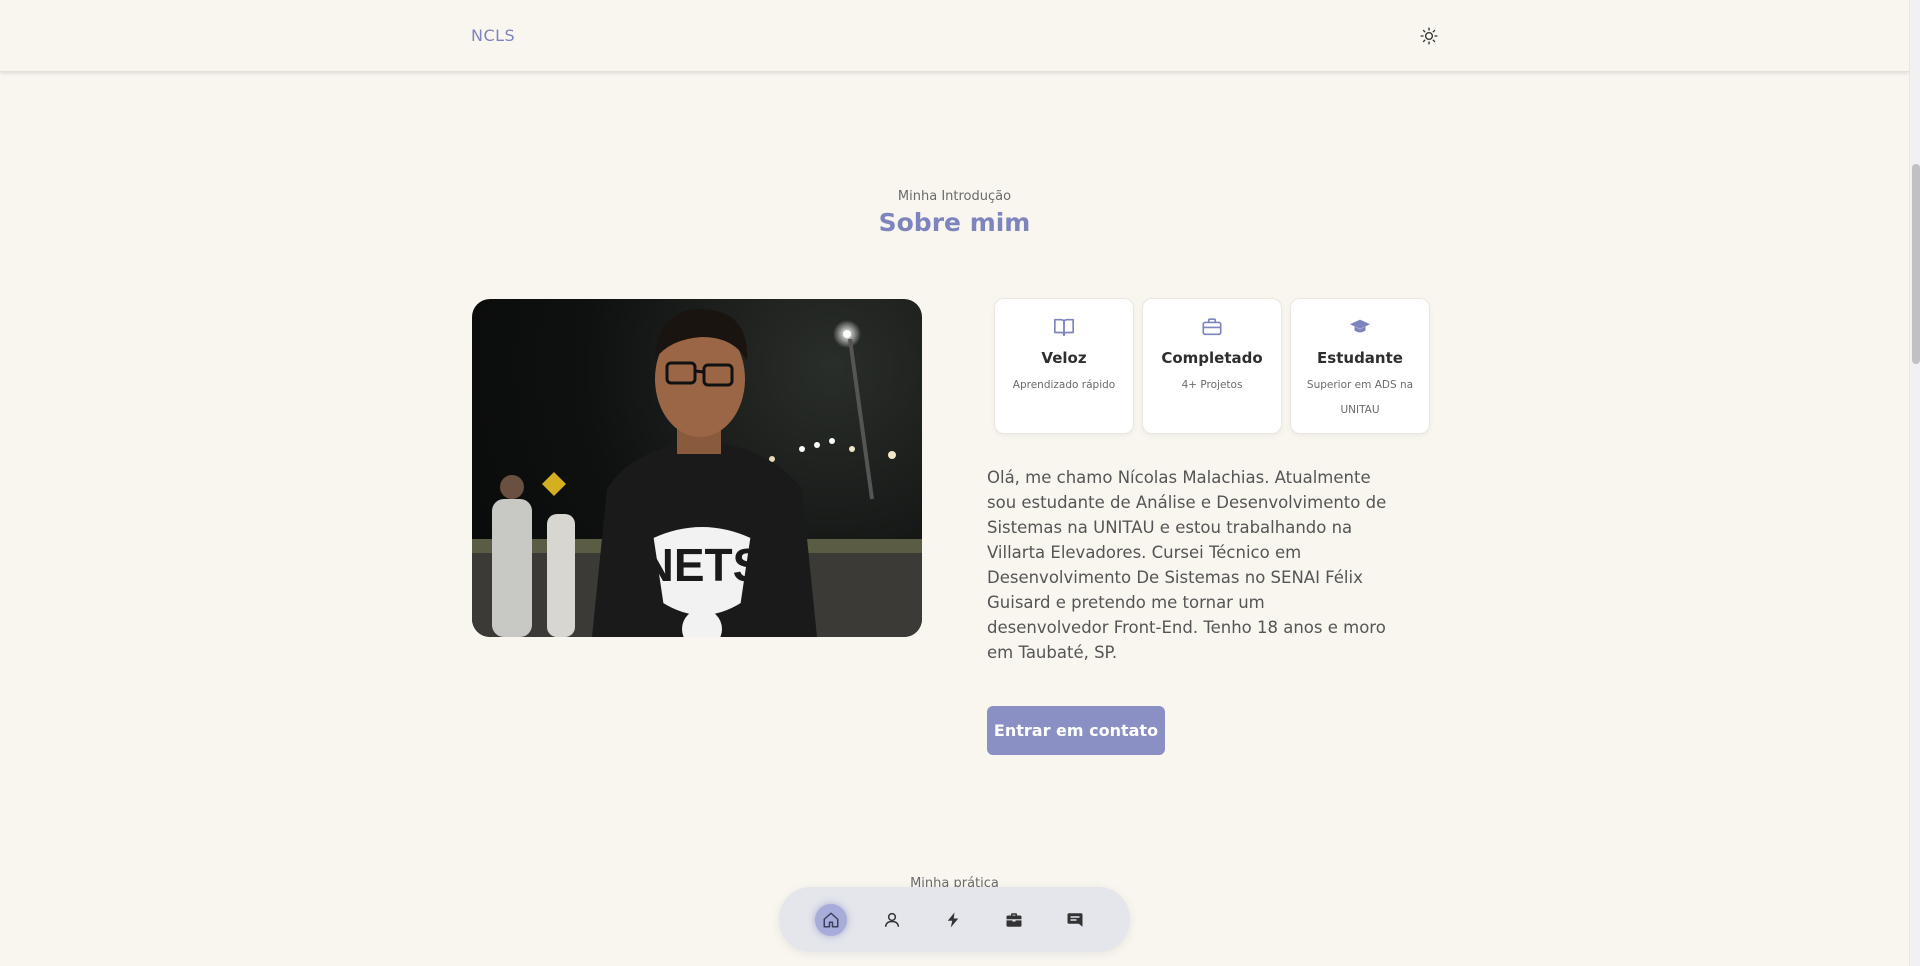  I want to click on message-icon, so click(1075, 919).